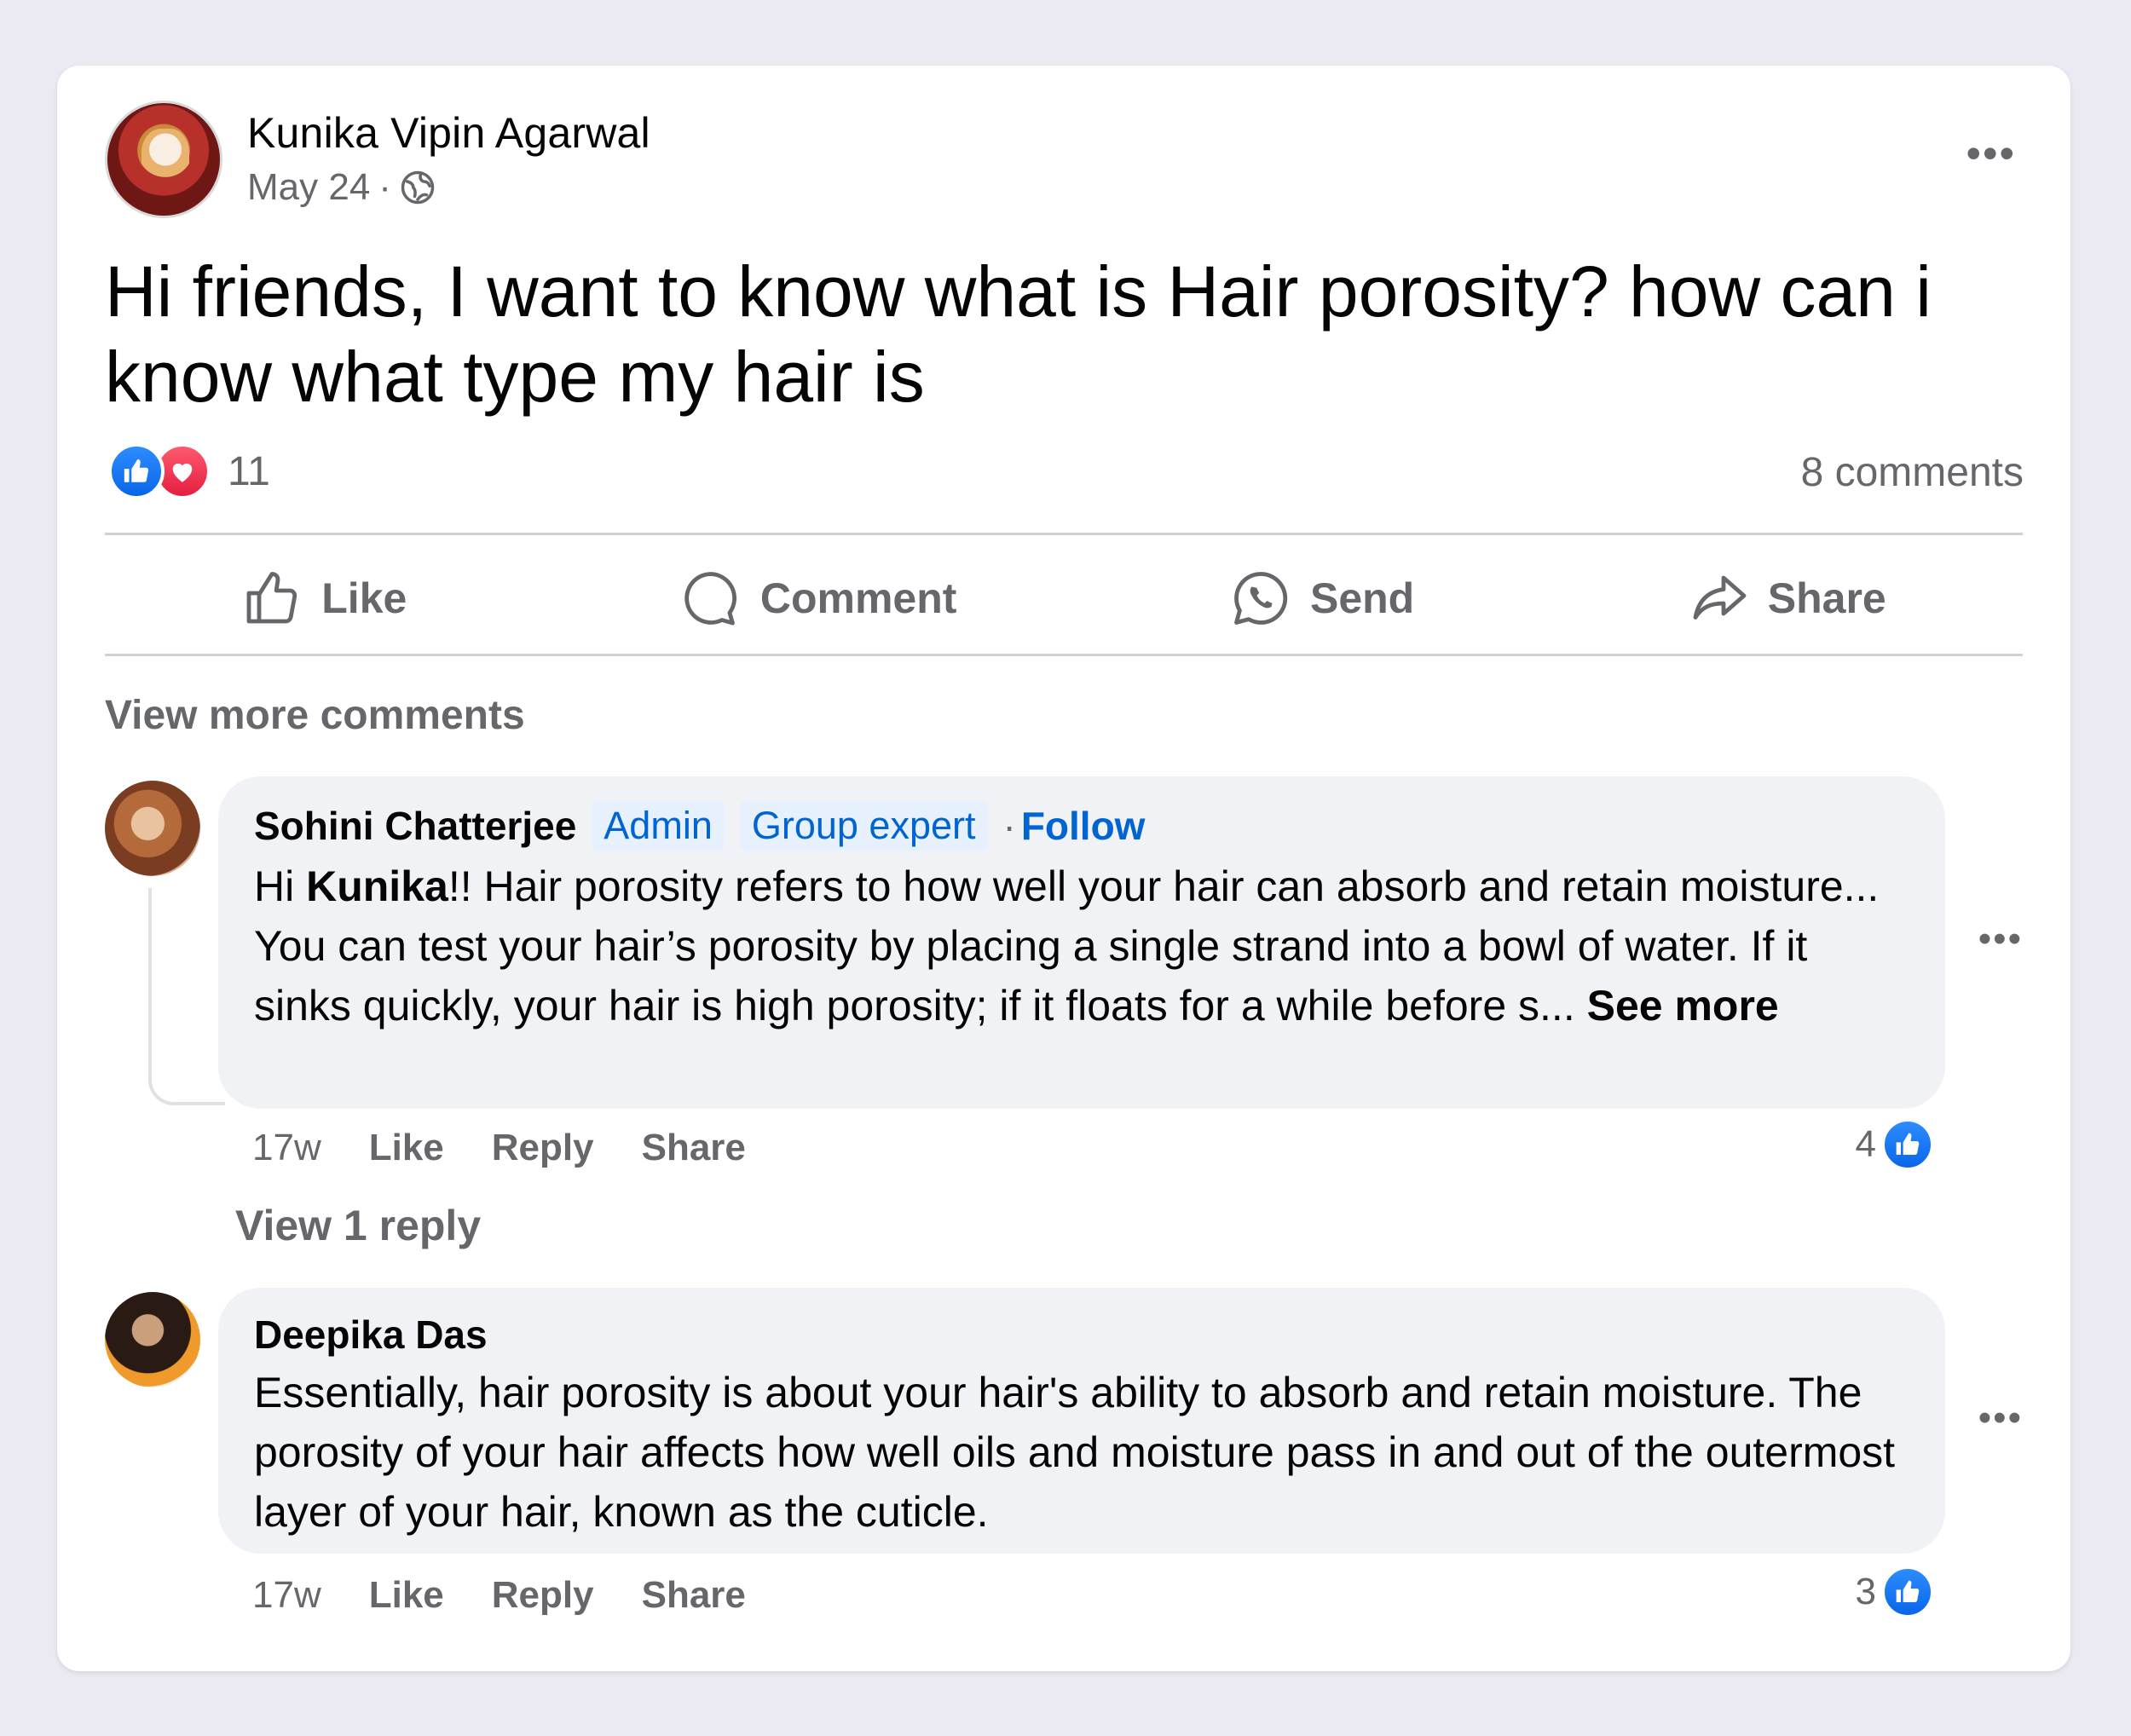  I want to click on post-meta: May 24 ·, so click(341, 187).